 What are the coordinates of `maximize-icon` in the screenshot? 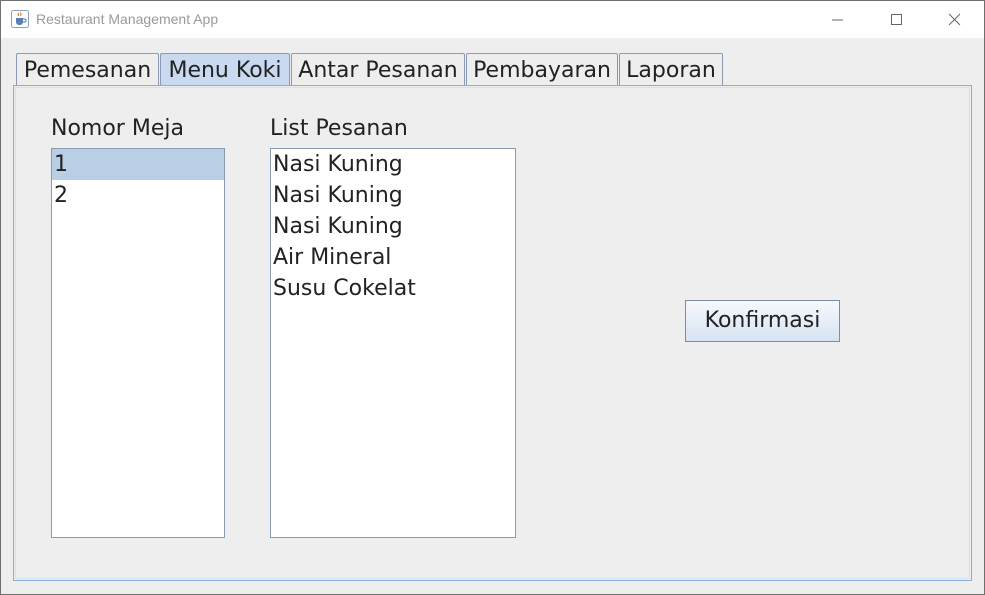 It's located at (896, 19).